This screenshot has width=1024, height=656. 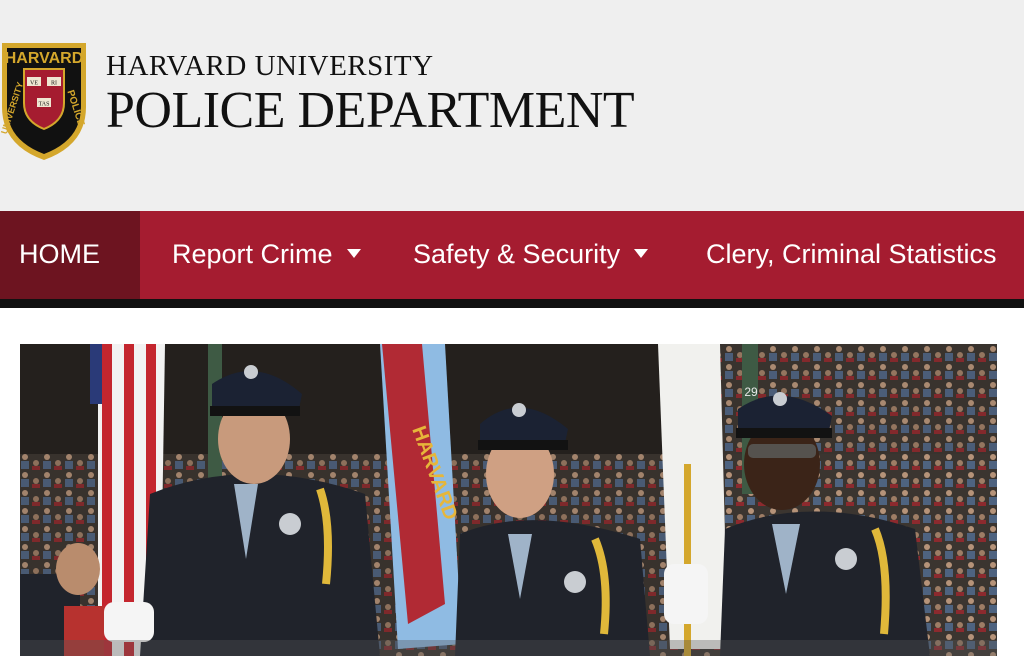 I want to click on harvard-police-logo: VE RI TAS HARVARD UNIVERSITY POLICE, so click(x=47, y=100).